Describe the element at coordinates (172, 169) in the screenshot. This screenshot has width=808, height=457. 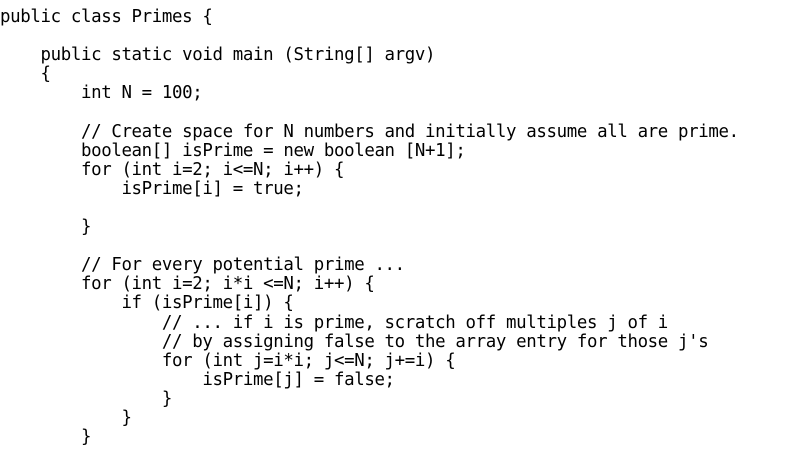
I see `code-line: for (int i=2; i<=N; i++) {` at that location.